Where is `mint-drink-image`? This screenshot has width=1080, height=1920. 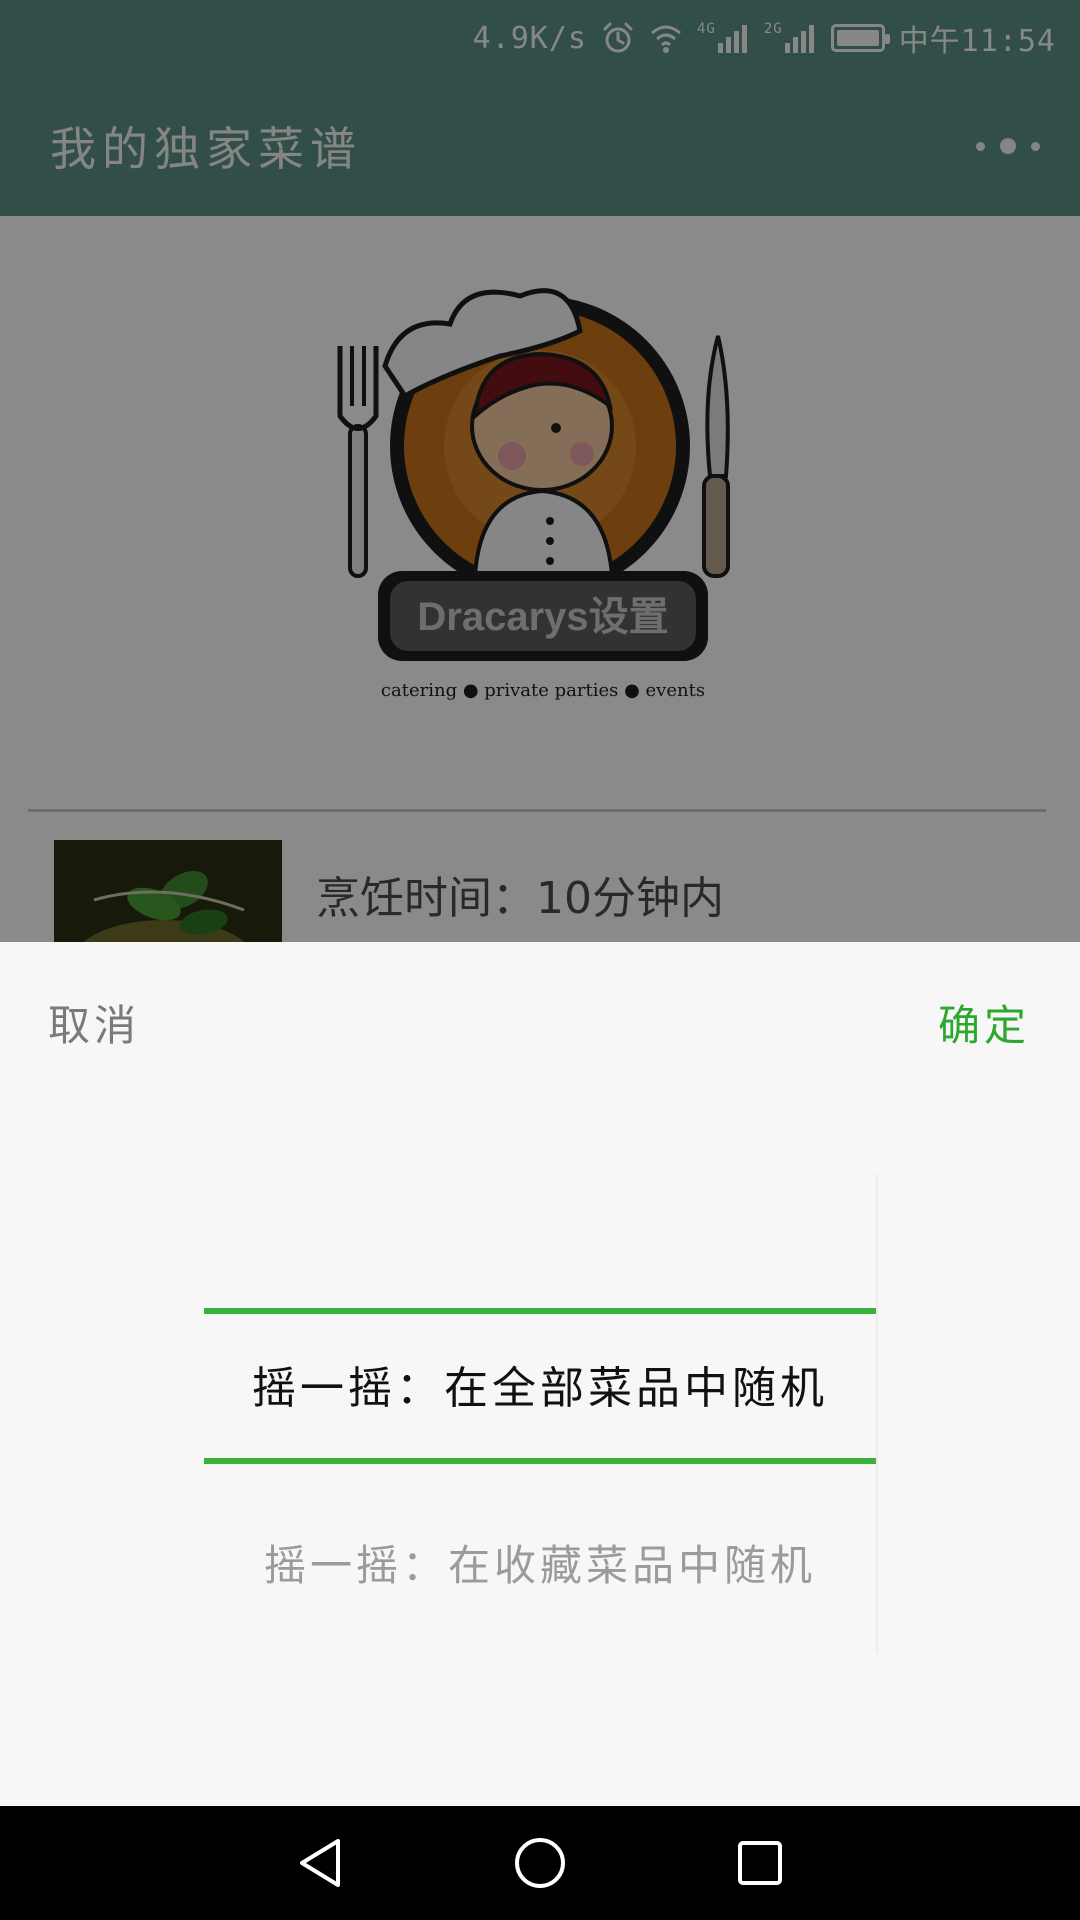
mint-drink-image is located at coordinates (168, 891).